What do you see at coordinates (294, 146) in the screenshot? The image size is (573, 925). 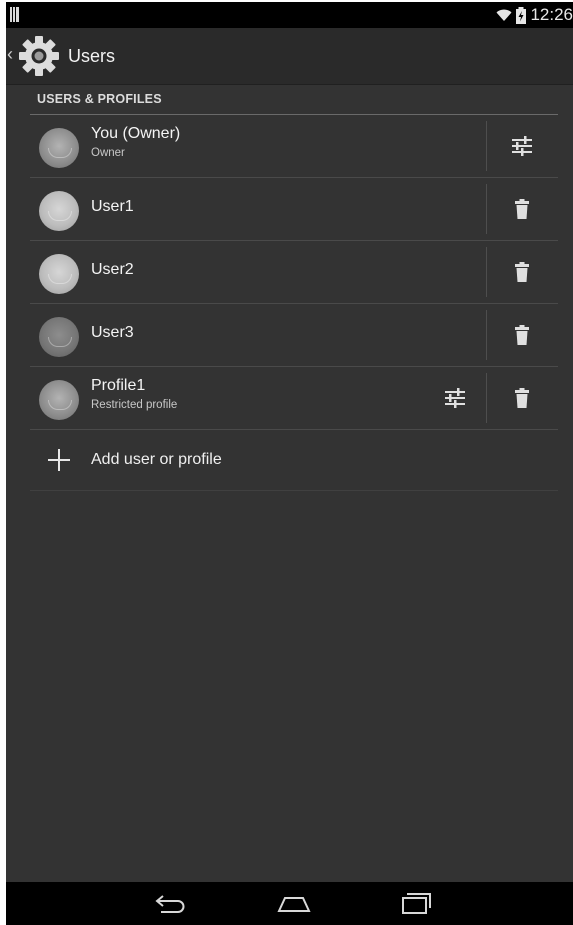 I see `user-row-owner: You (Owner) Owner` at bounding box center [294, 146].